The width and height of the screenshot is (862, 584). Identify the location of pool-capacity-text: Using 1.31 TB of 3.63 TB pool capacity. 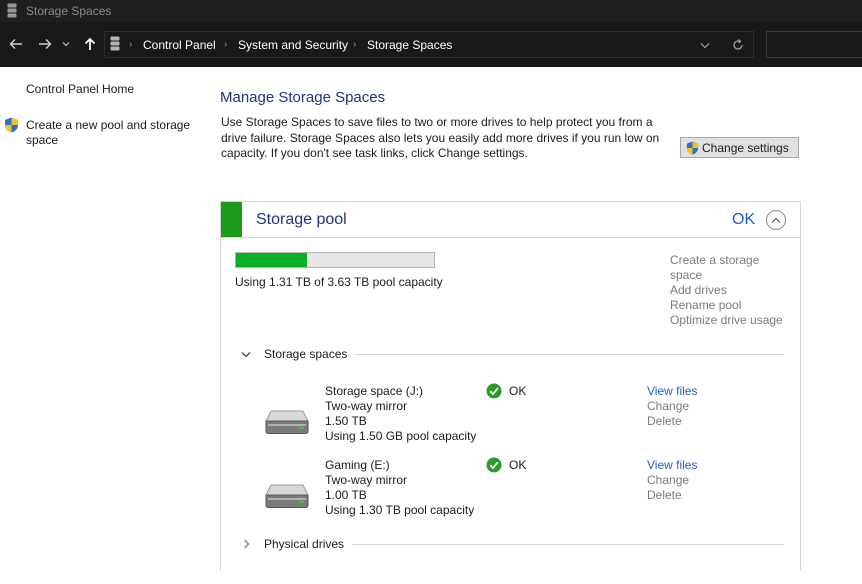
(339, 282).